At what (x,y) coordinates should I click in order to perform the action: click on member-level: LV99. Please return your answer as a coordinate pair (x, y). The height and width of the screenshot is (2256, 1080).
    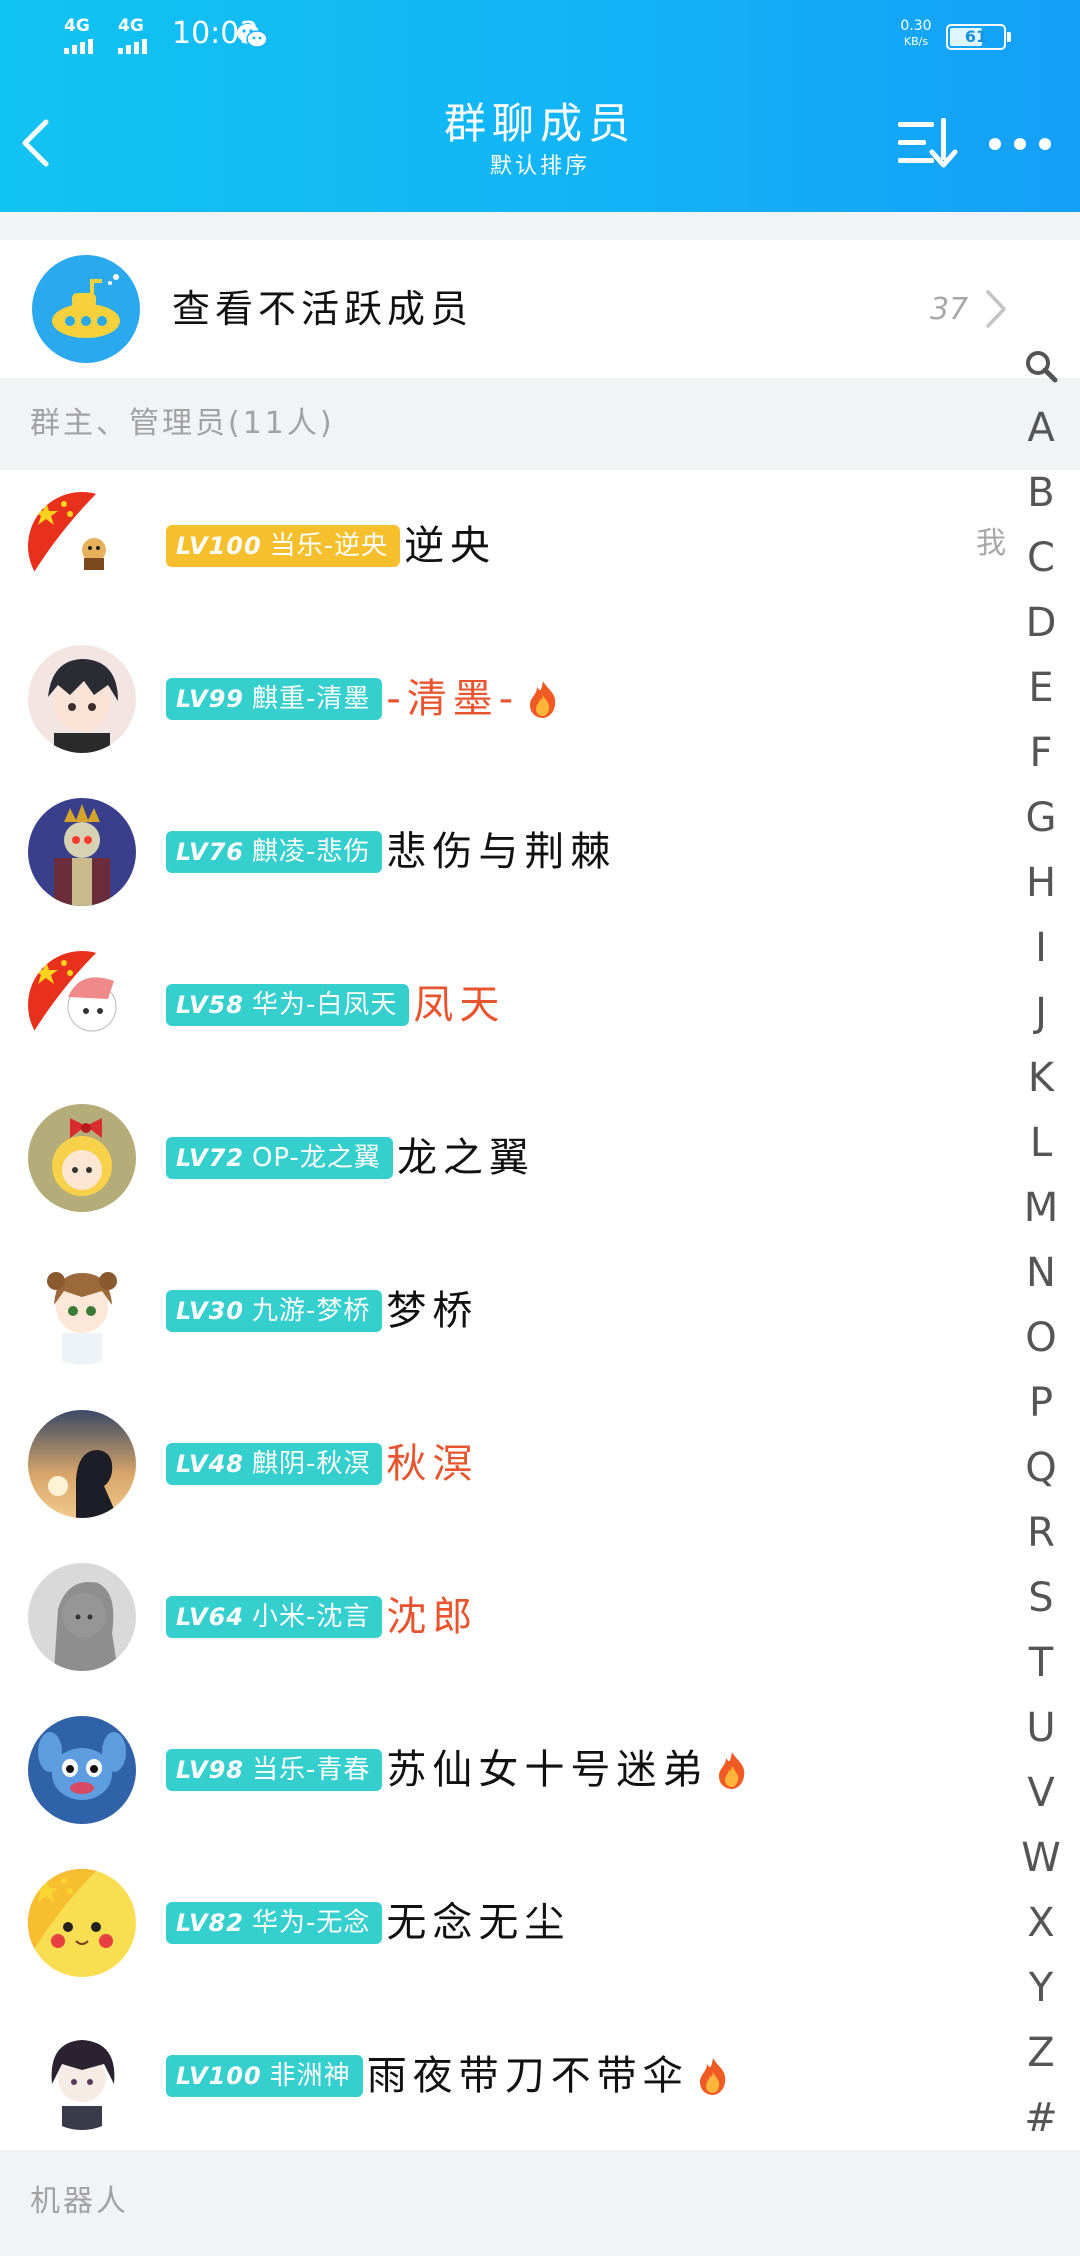
    Looking at the image, I should click on (210, 699).